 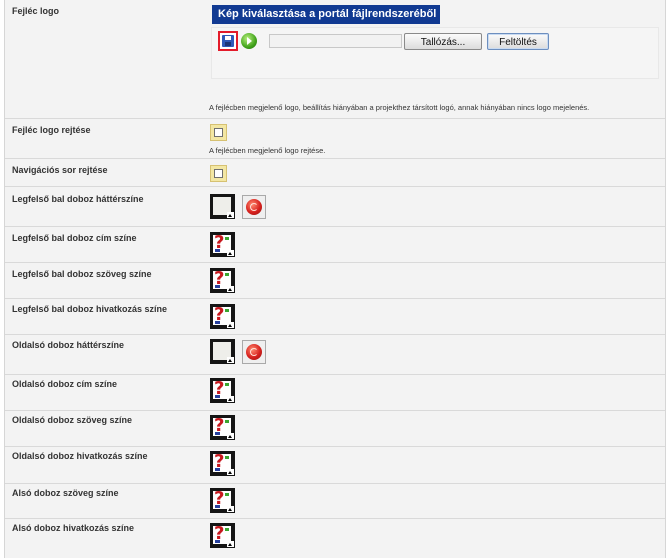 What do you see at coordinates (80, 456) in the screenshot?
I see `color-field-label: Oldalsó doboz hivatkozás színe` at bounding box center [80, 456].